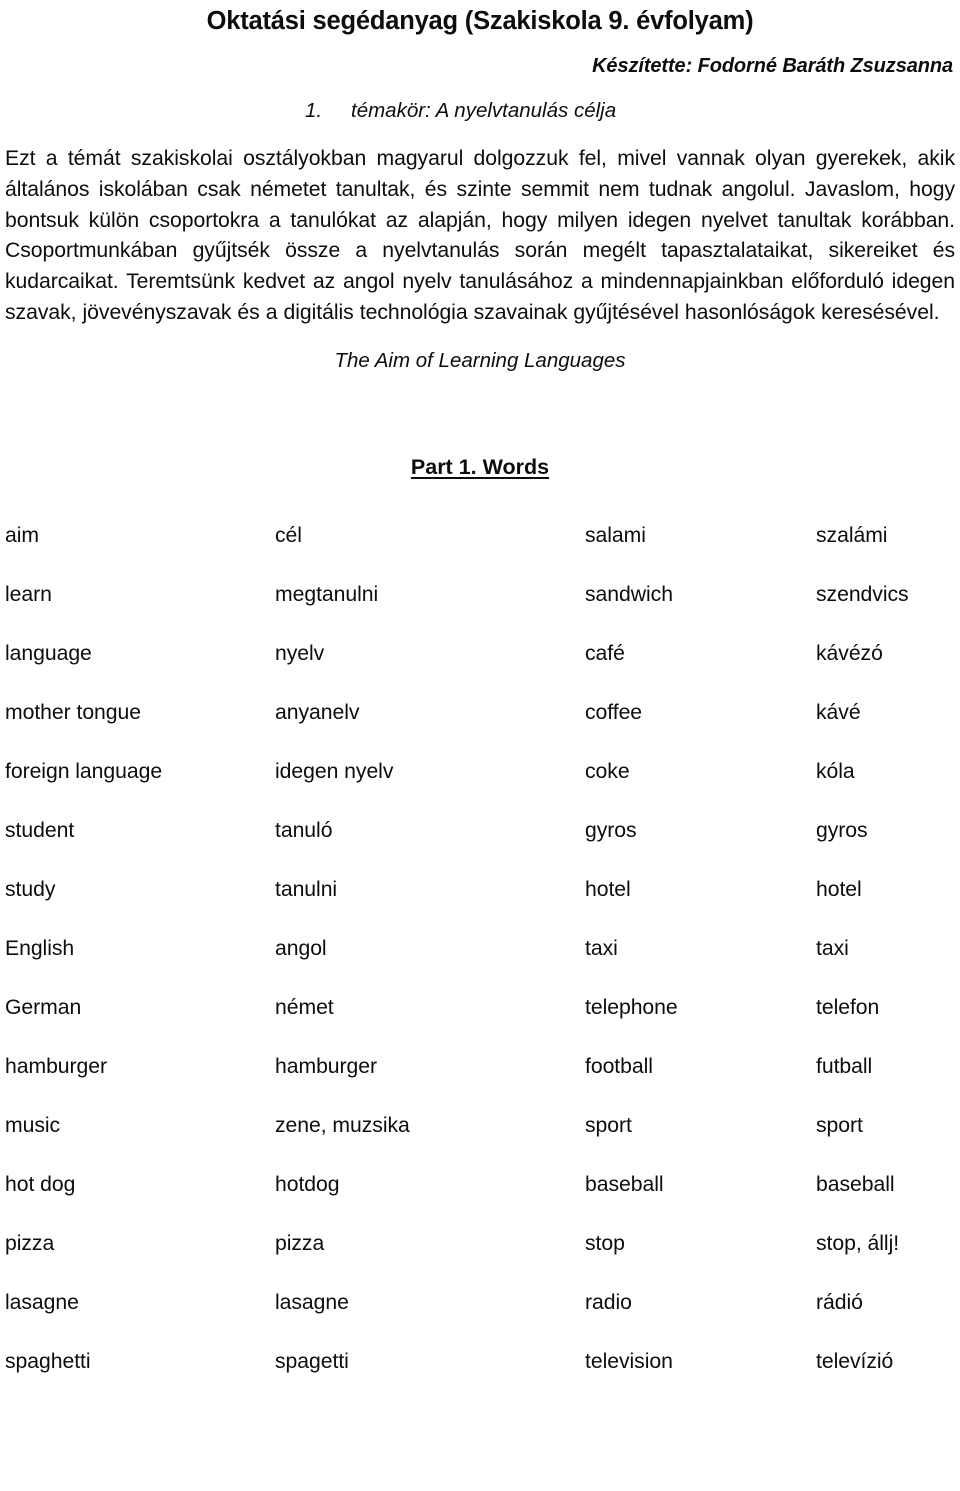 The height and width of the screenshot is (1491, 960). Describe the element at coordinates (607, 771) in the screenshot. I see `word-cell-english-right: coke` at that location.